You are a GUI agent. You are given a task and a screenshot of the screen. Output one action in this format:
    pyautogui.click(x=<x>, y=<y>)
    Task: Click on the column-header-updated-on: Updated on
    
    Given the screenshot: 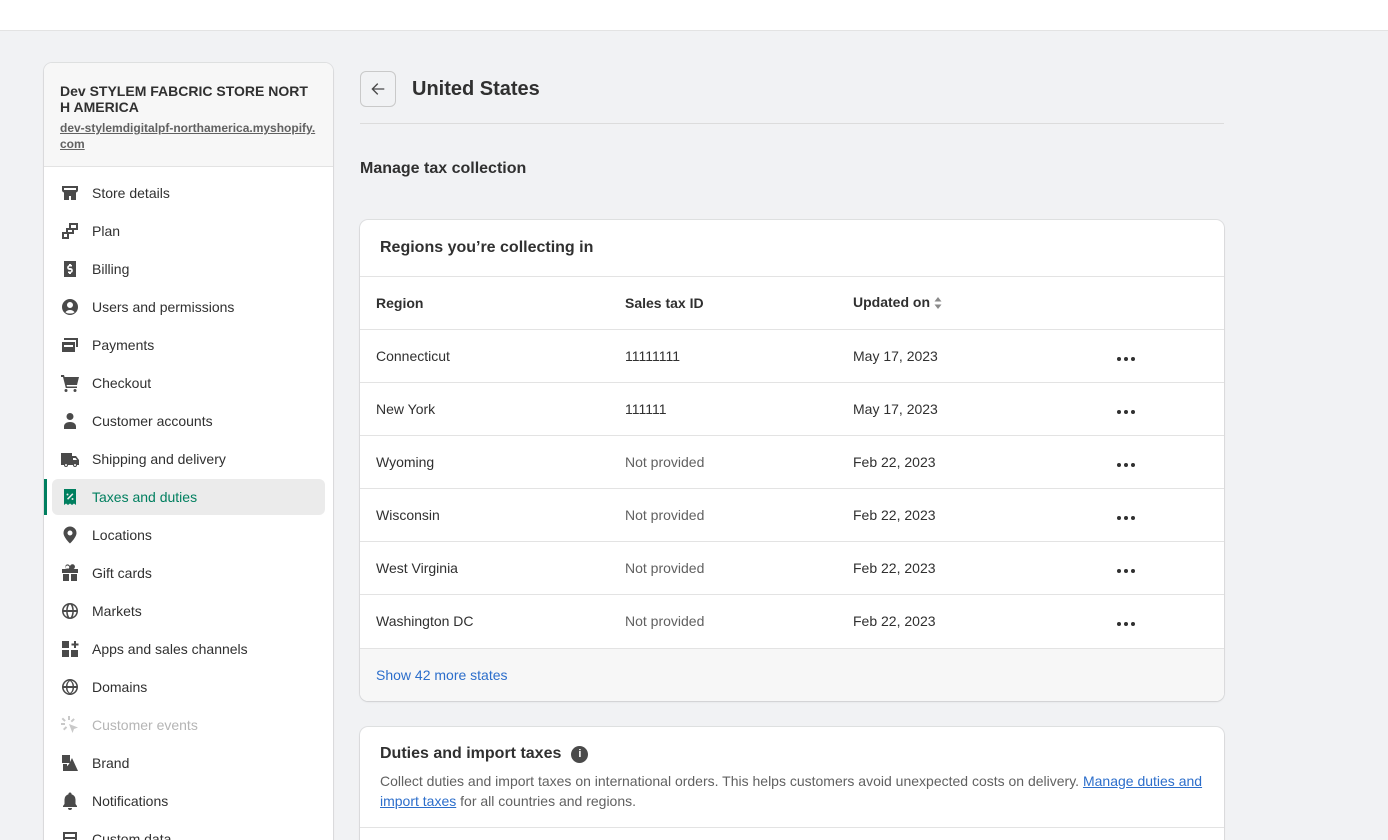 What is the action you would take?
    pyautogui.click(x=985, y=303)
    